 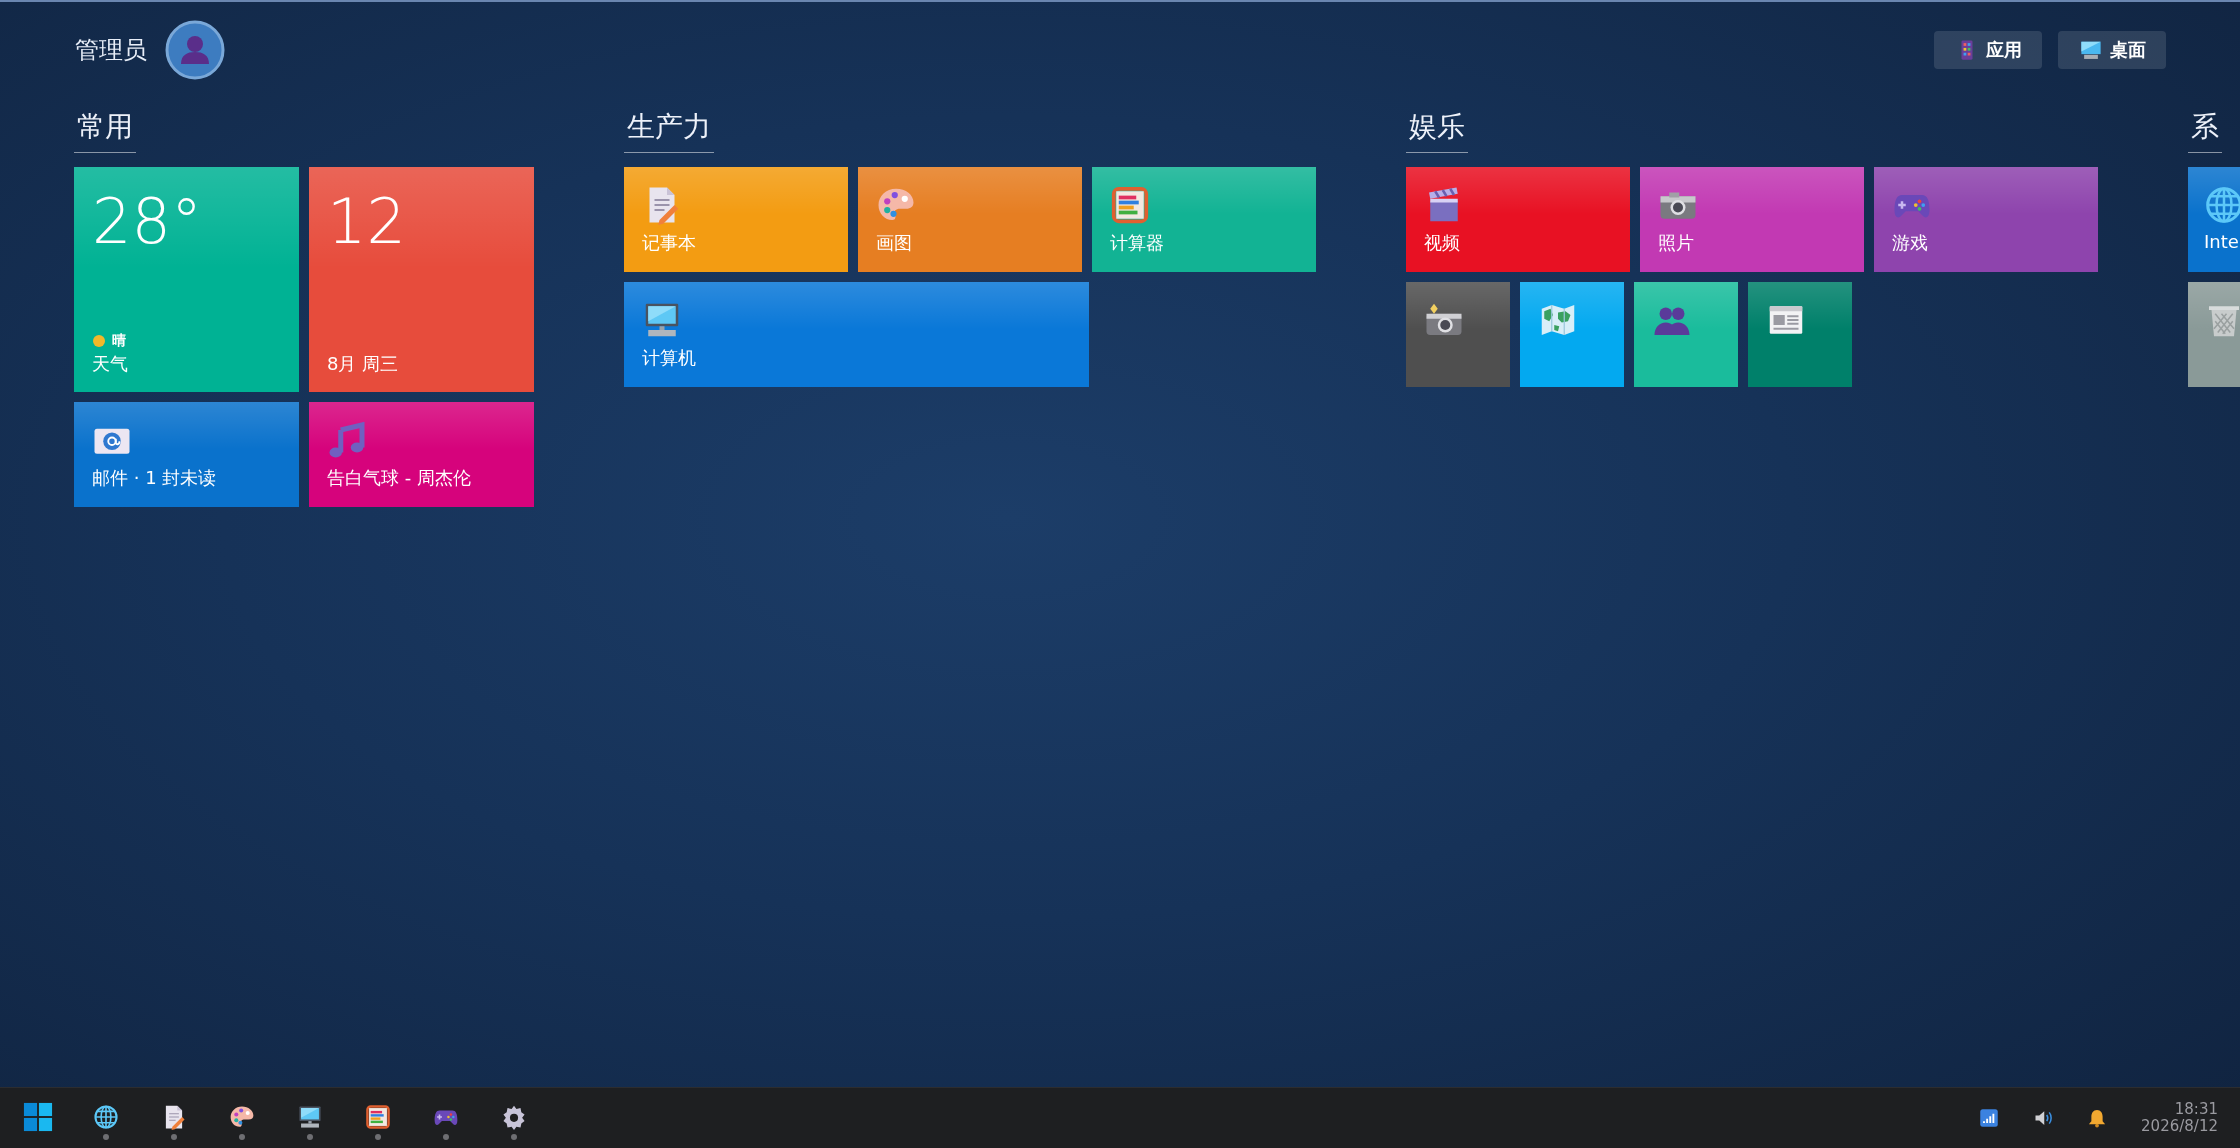 I want to click on tile-label: 邮件 · 1 封未读, so click(x=154, y=478).